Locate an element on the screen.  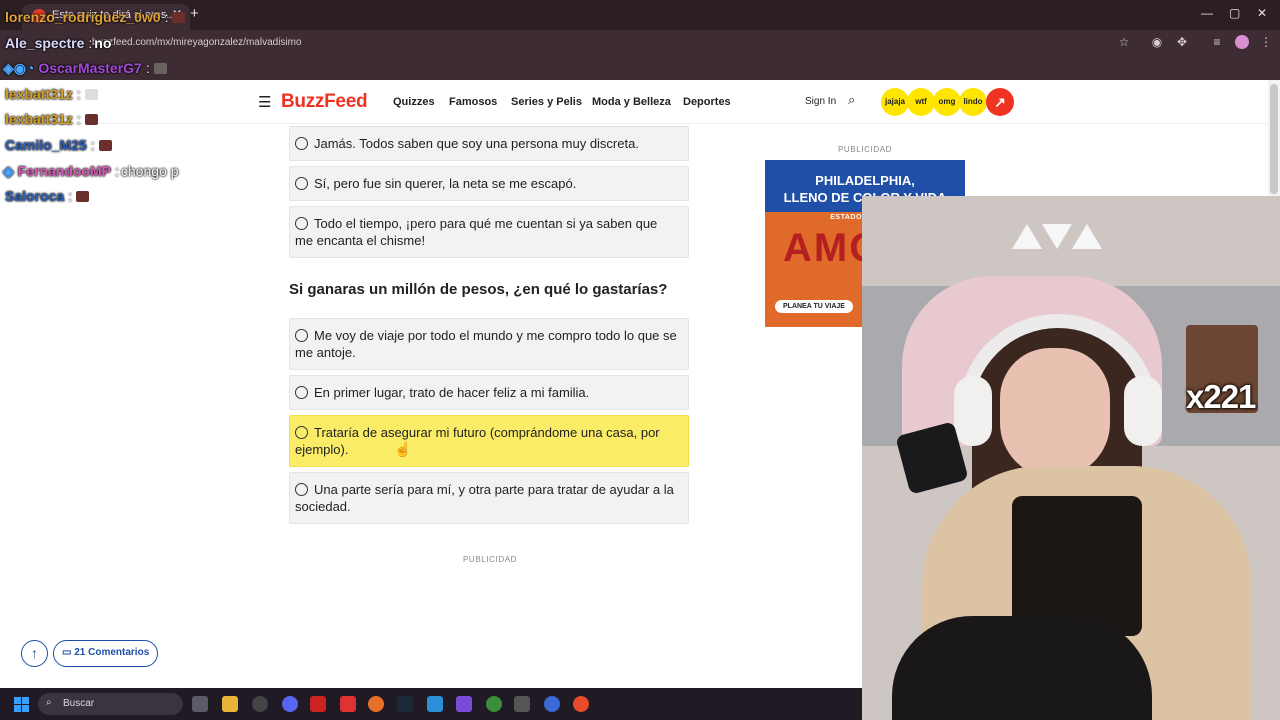
chat-message: Saloroca: is located at coordinates (47, 196).